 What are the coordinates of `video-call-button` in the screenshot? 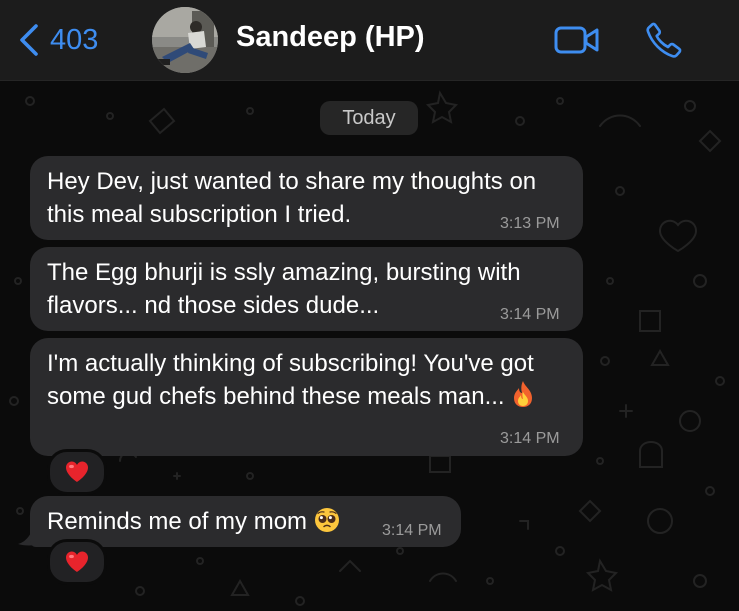 It's located at (577, 40).